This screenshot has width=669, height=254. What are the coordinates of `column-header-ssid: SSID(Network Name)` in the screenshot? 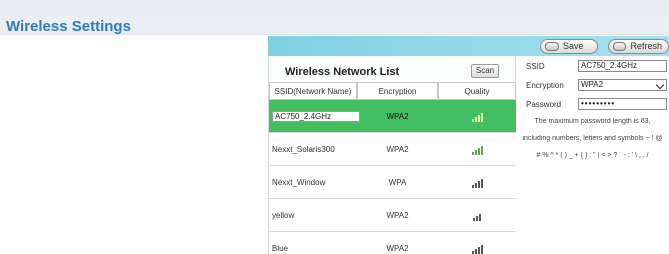 It's located at (313, 91).